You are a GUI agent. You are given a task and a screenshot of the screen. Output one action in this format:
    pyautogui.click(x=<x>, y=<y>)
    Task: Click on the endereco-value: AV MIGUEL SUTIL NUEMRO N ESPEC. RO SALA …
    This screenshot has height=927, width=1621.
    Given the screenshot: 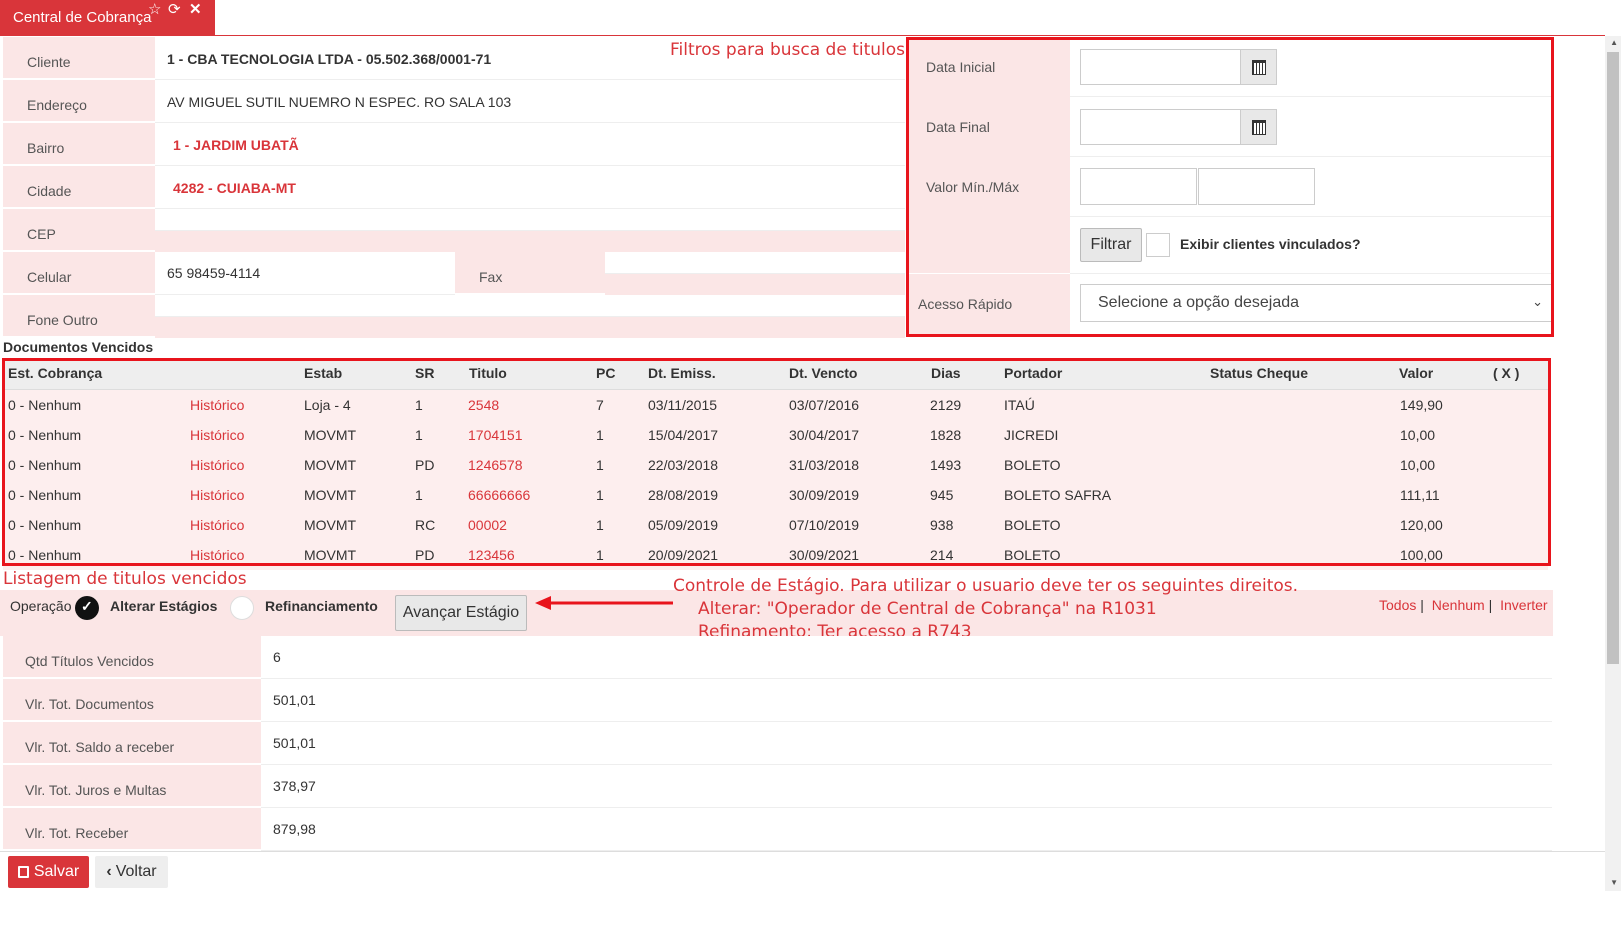 What is the action you would take?
    pyautogui.click(x=530, y=101)
    